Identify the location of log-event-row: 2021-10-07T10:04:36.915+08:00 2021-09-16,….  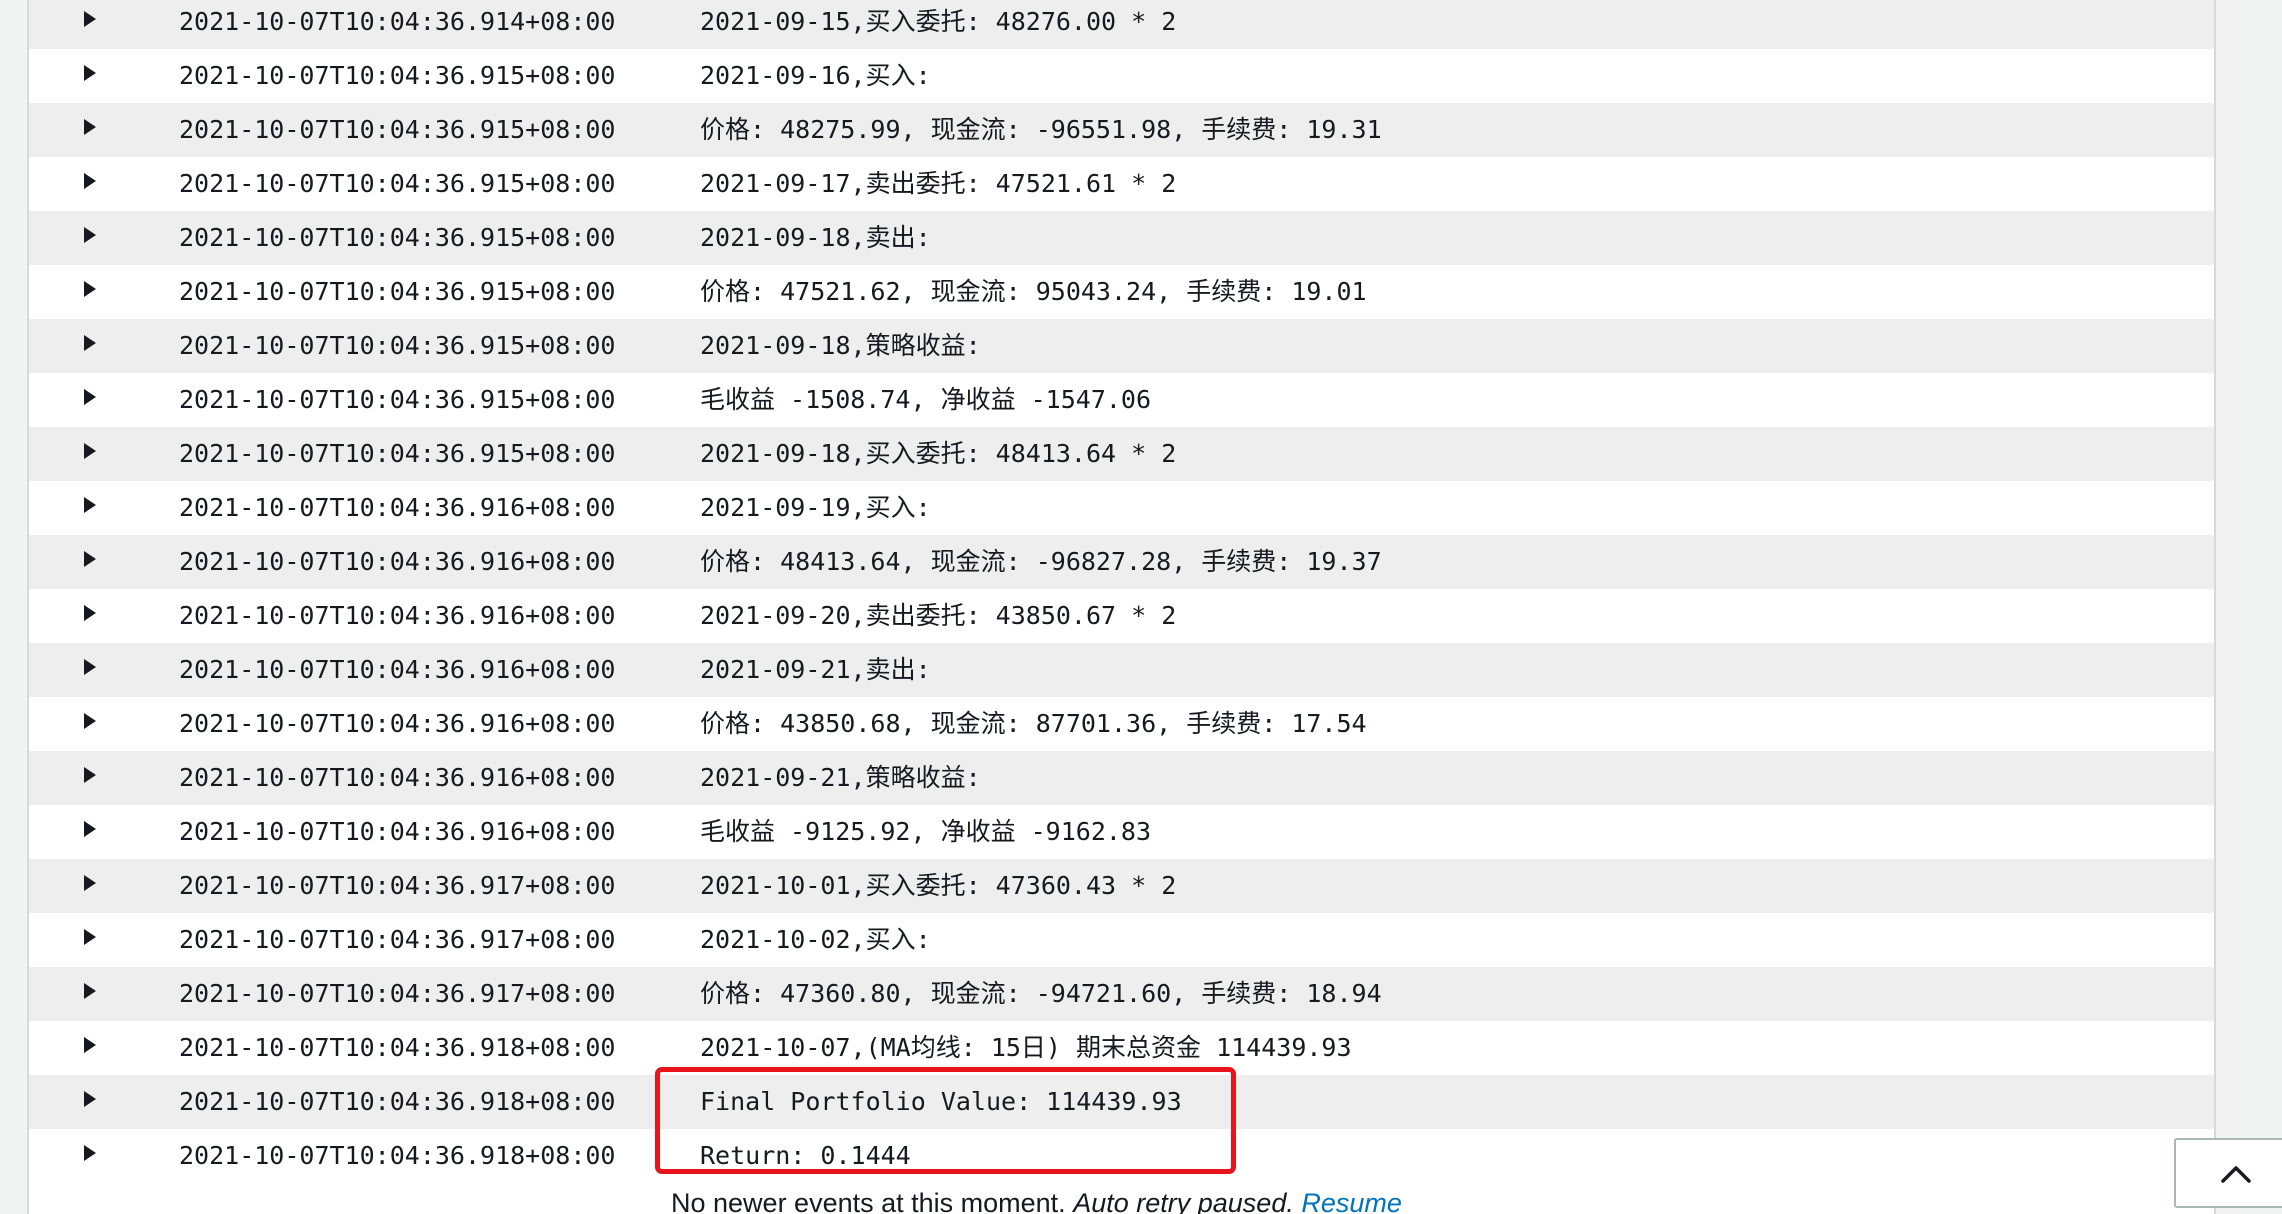
(1121, 76).